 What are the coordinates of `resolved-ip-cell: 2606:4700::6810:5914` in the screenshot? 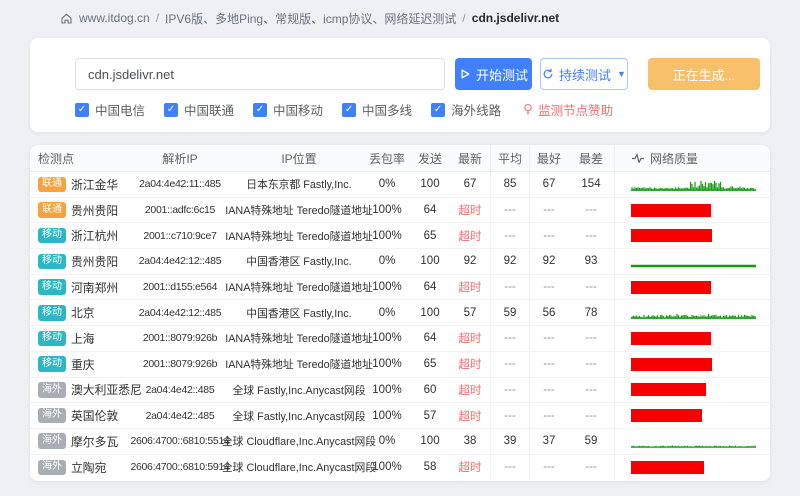 It's located at (180, 467).